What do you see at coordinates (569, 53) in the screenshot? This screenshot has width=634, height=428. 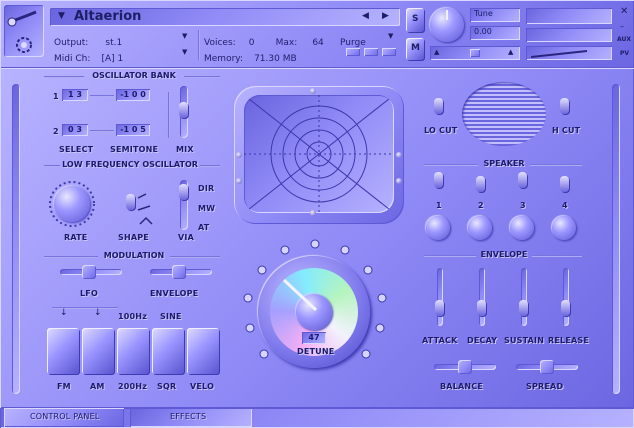 I see `volume-slider` at bounding box center [569, 53].